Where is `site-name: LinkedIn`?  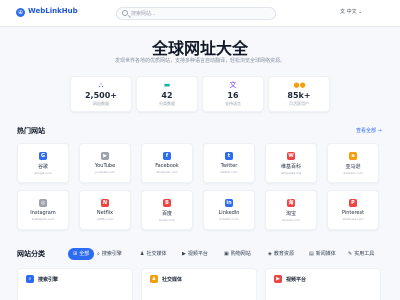
site-name: LinkedIn is located at coordinates (229, 213).